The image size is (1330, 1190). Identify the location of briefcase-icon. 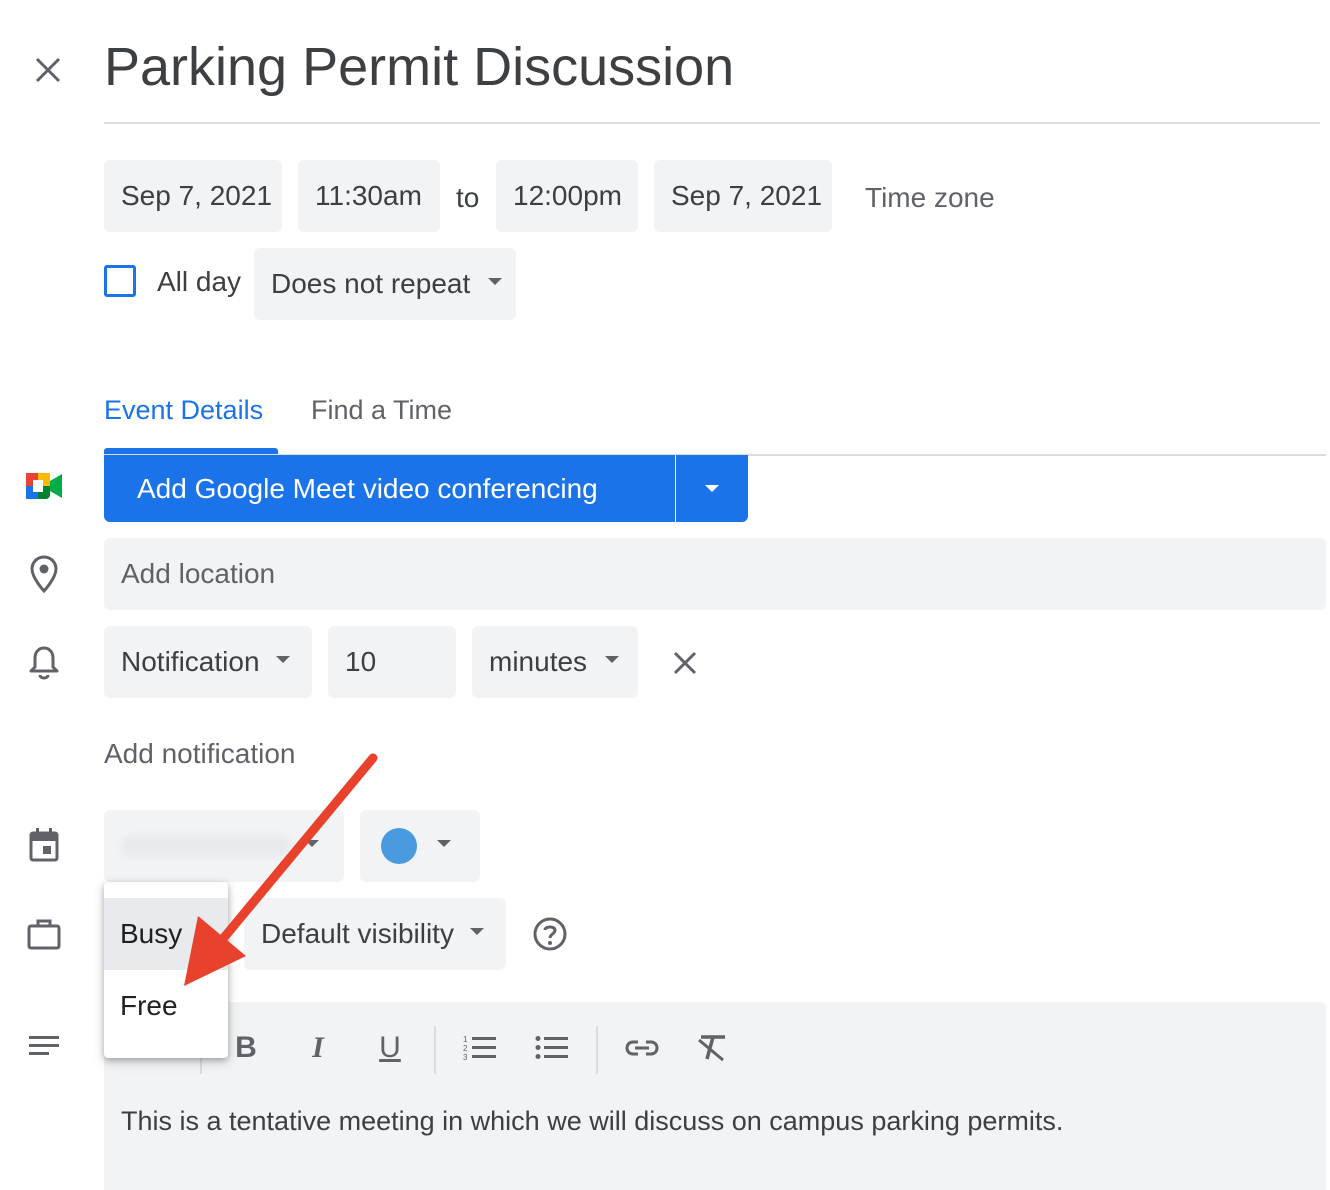
(44, 934).